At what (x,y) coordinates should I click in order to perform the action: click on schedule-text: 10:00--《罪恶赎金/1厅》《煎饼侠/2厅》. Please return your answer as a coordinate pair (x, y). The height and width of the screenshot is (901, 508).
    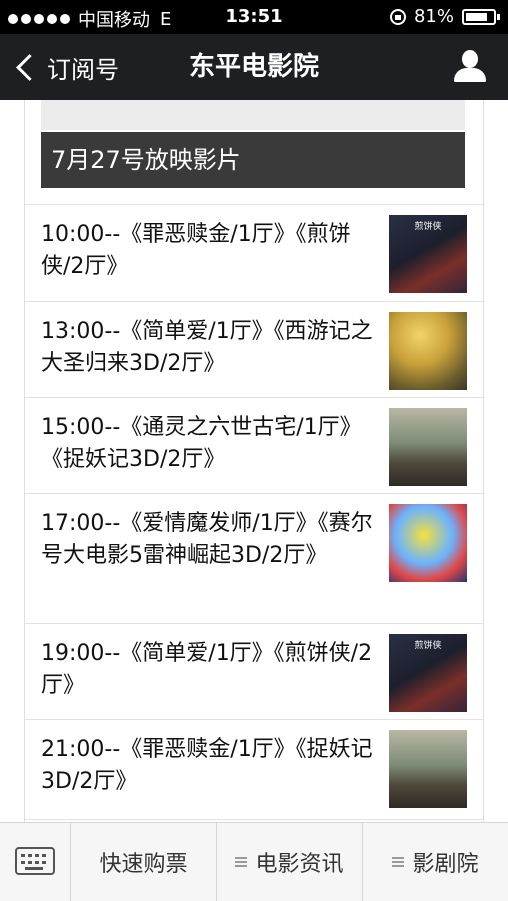
    Looking at the image, I should click on (196, 250).